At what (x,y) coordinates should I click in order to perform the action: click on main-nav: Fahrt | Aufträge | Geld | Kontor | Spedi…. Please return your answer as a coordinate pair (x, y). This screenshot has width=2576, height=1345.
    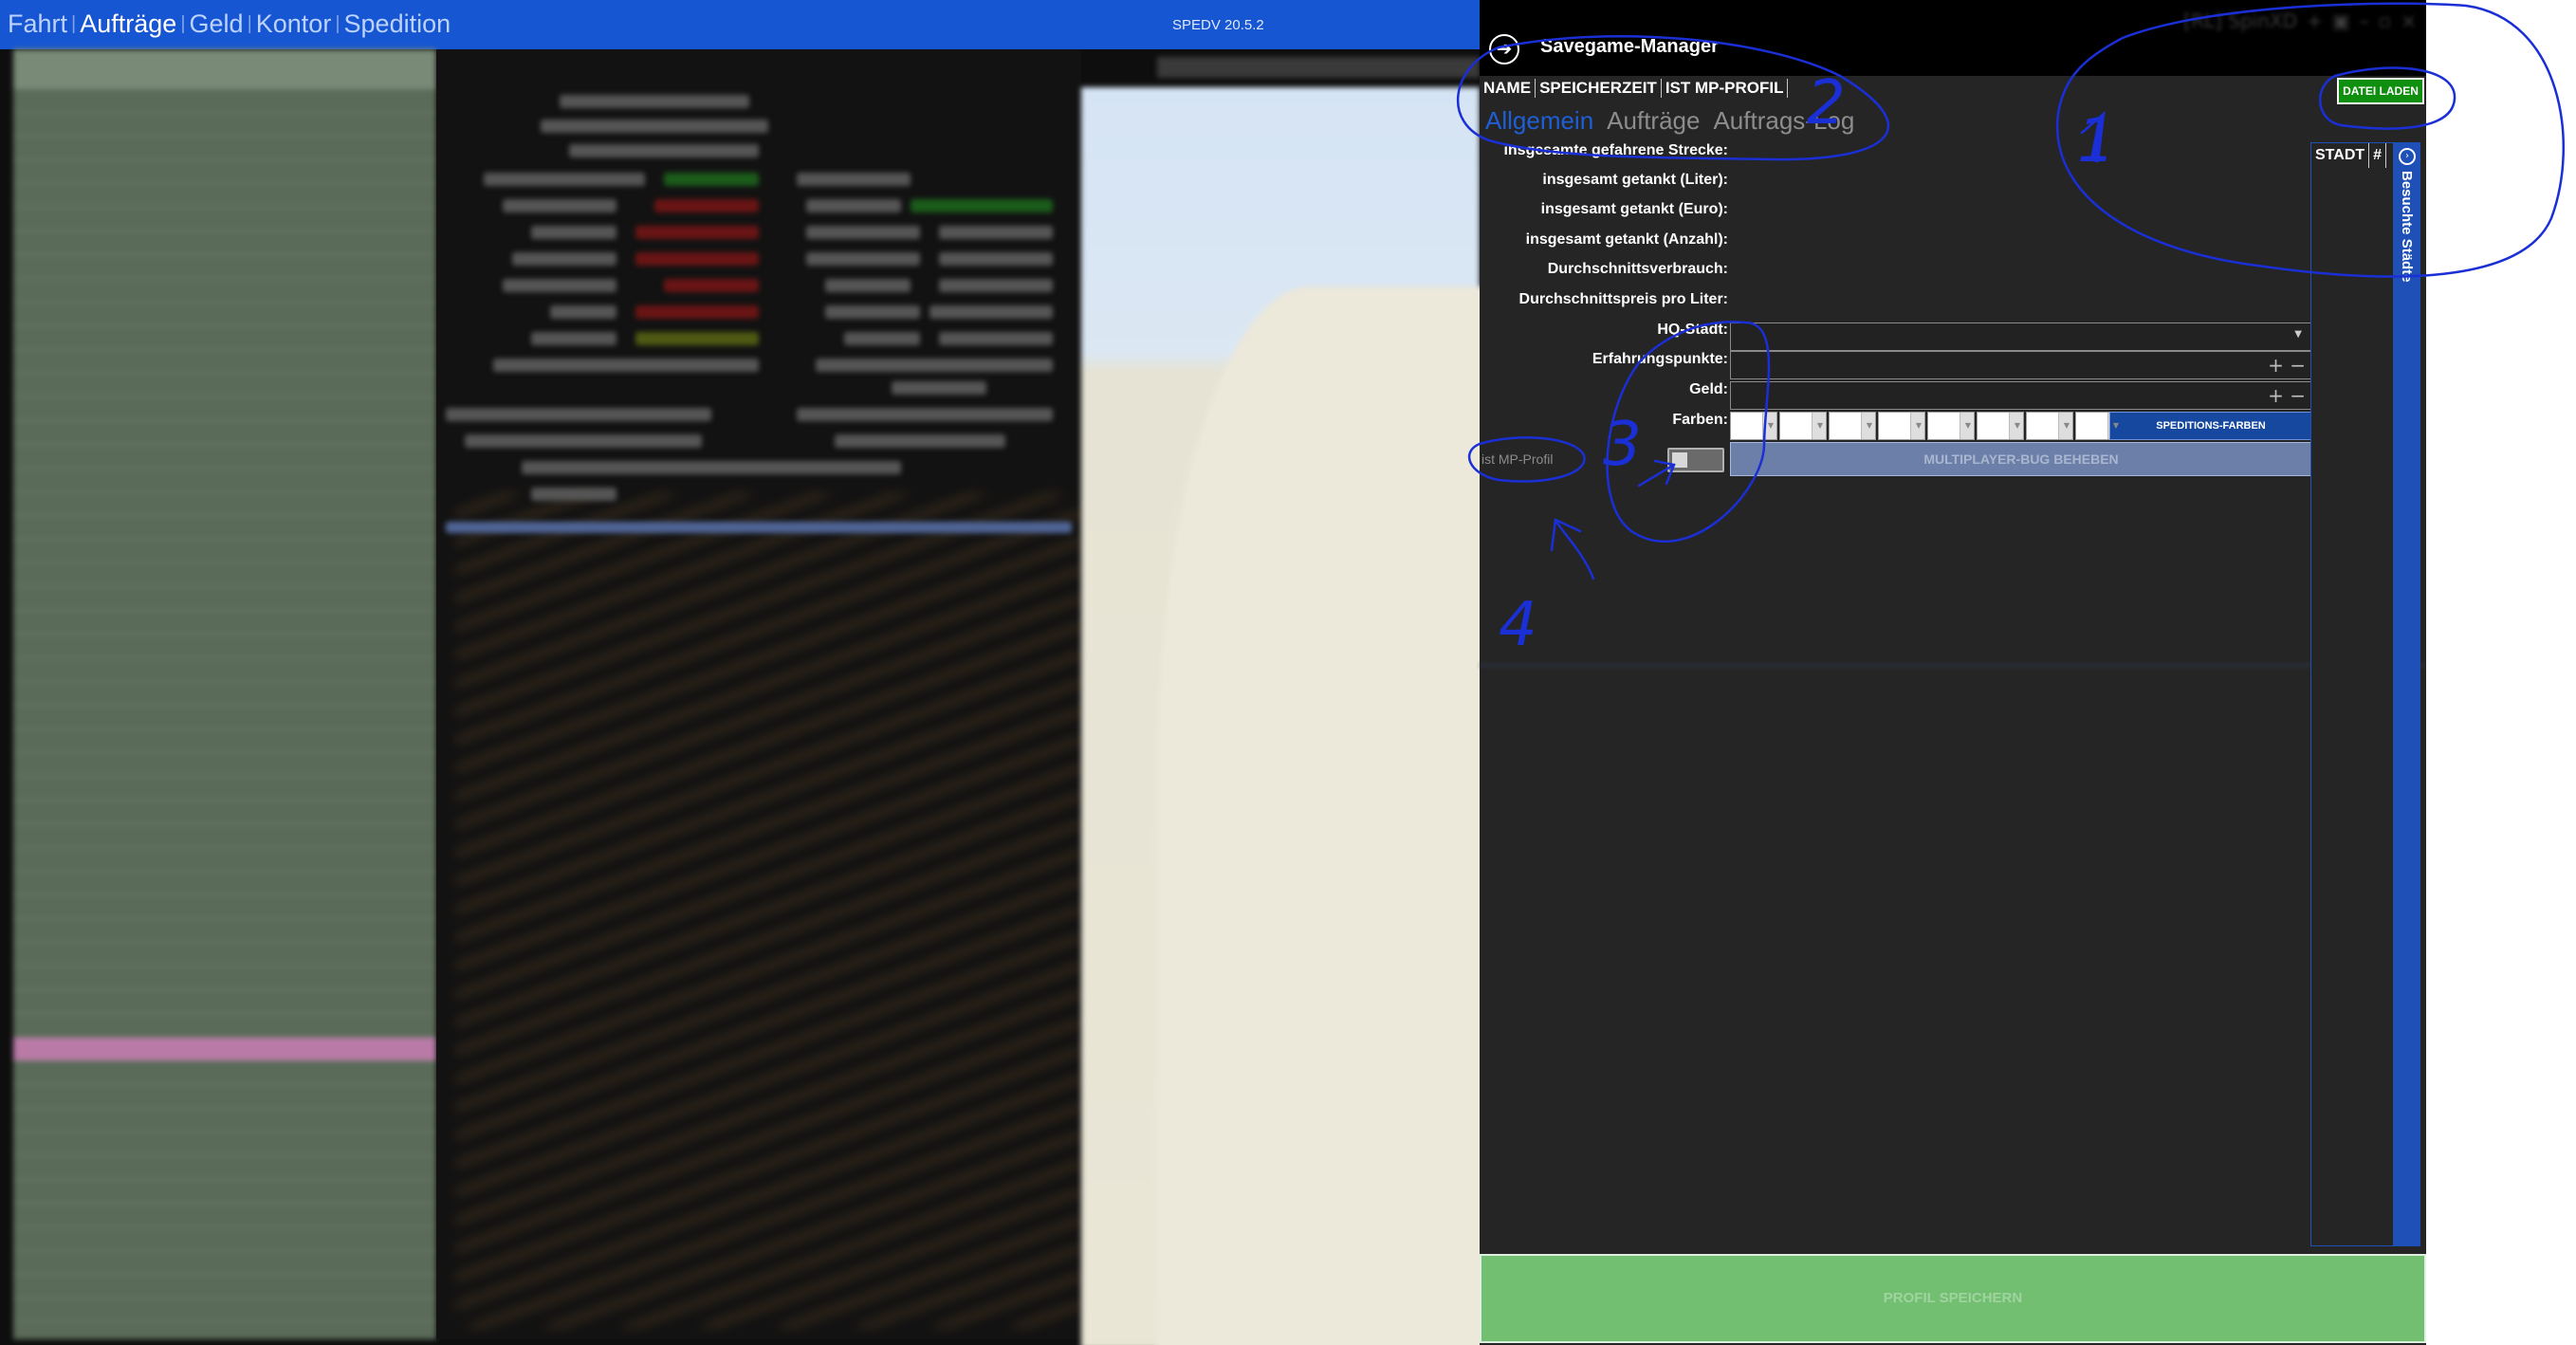
    Looking at the image, I should click on (229, 24).